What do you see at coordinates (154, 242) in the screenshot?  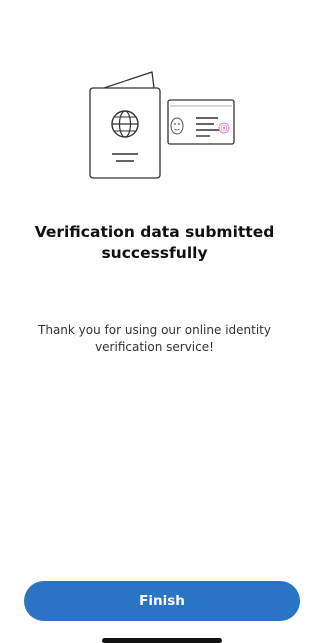 I see `success-title: Verification data submitted successfully` at bounding box center [154, 242].